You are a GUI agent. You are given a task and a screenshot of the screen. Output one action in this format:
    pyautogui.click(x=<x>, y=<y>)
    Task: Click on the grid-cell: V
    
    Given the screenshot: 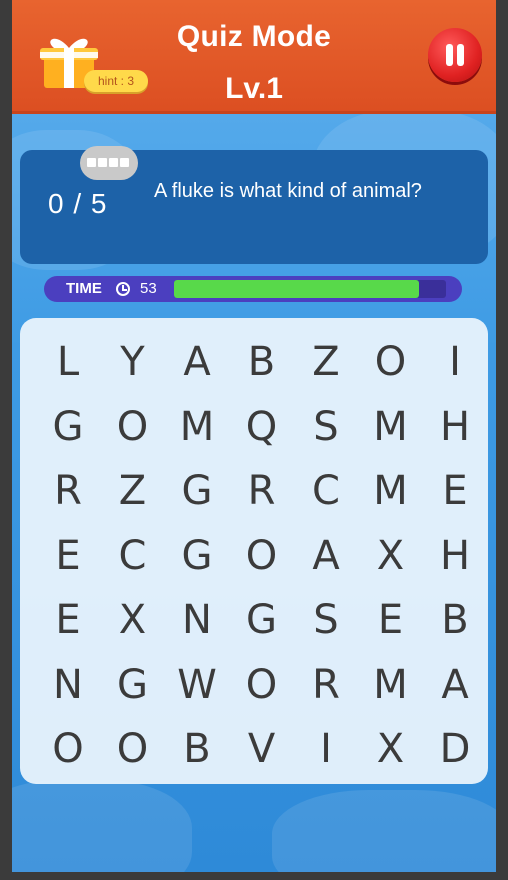 What is the action you would take?
    pyautogui.click(x=262, y=749)
    